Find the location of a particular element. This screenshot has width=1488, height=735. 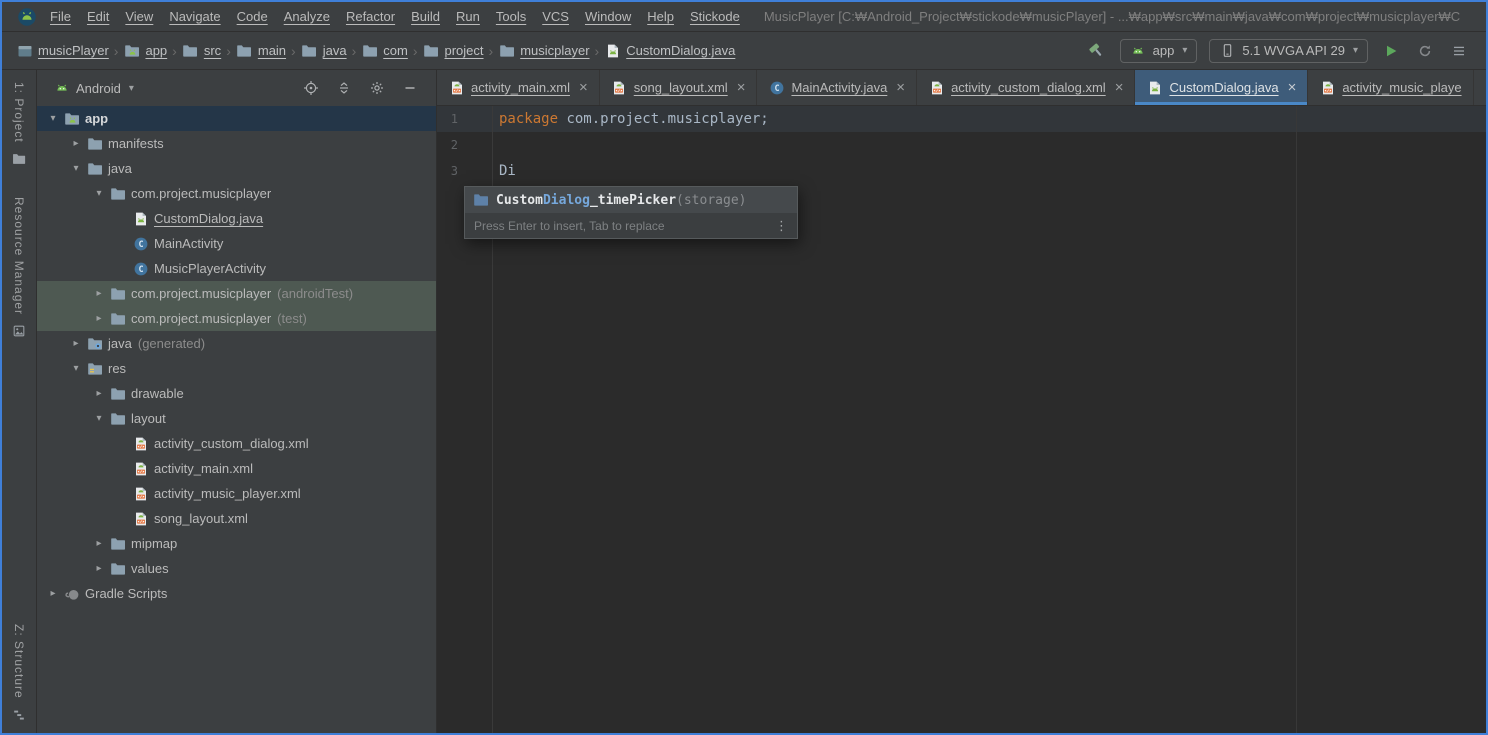

tool-button-structure: Z: Structure is located at coordinates (19, 673).